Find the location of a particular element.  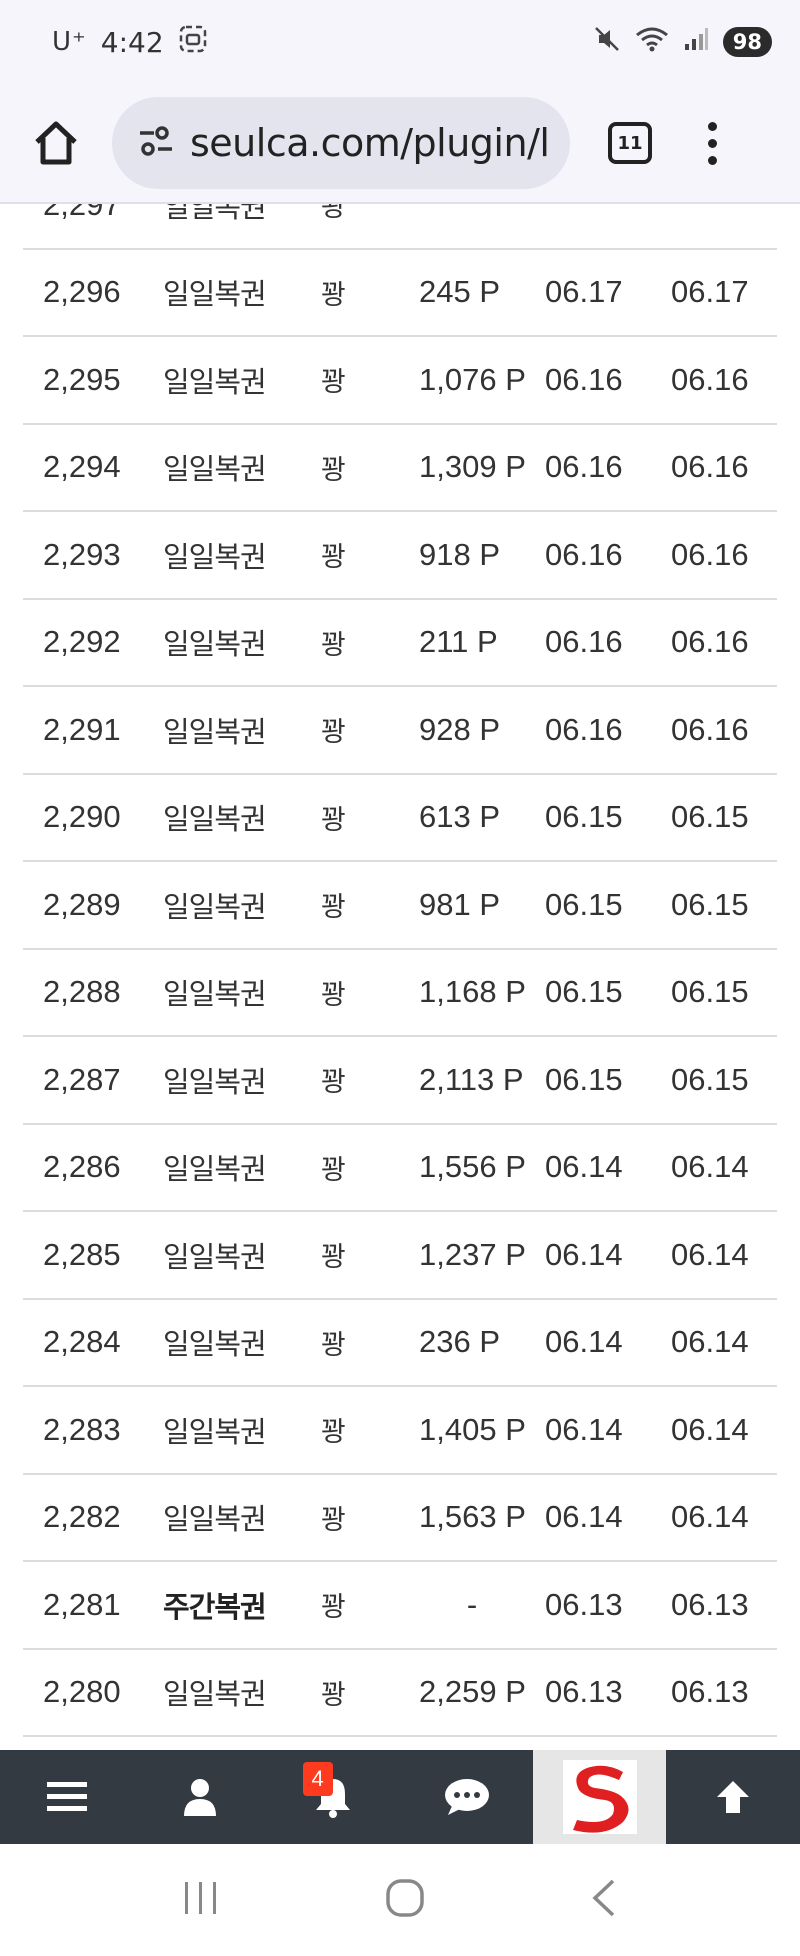

points-awarded: 1,168 P is located at coordinates (472, 992).